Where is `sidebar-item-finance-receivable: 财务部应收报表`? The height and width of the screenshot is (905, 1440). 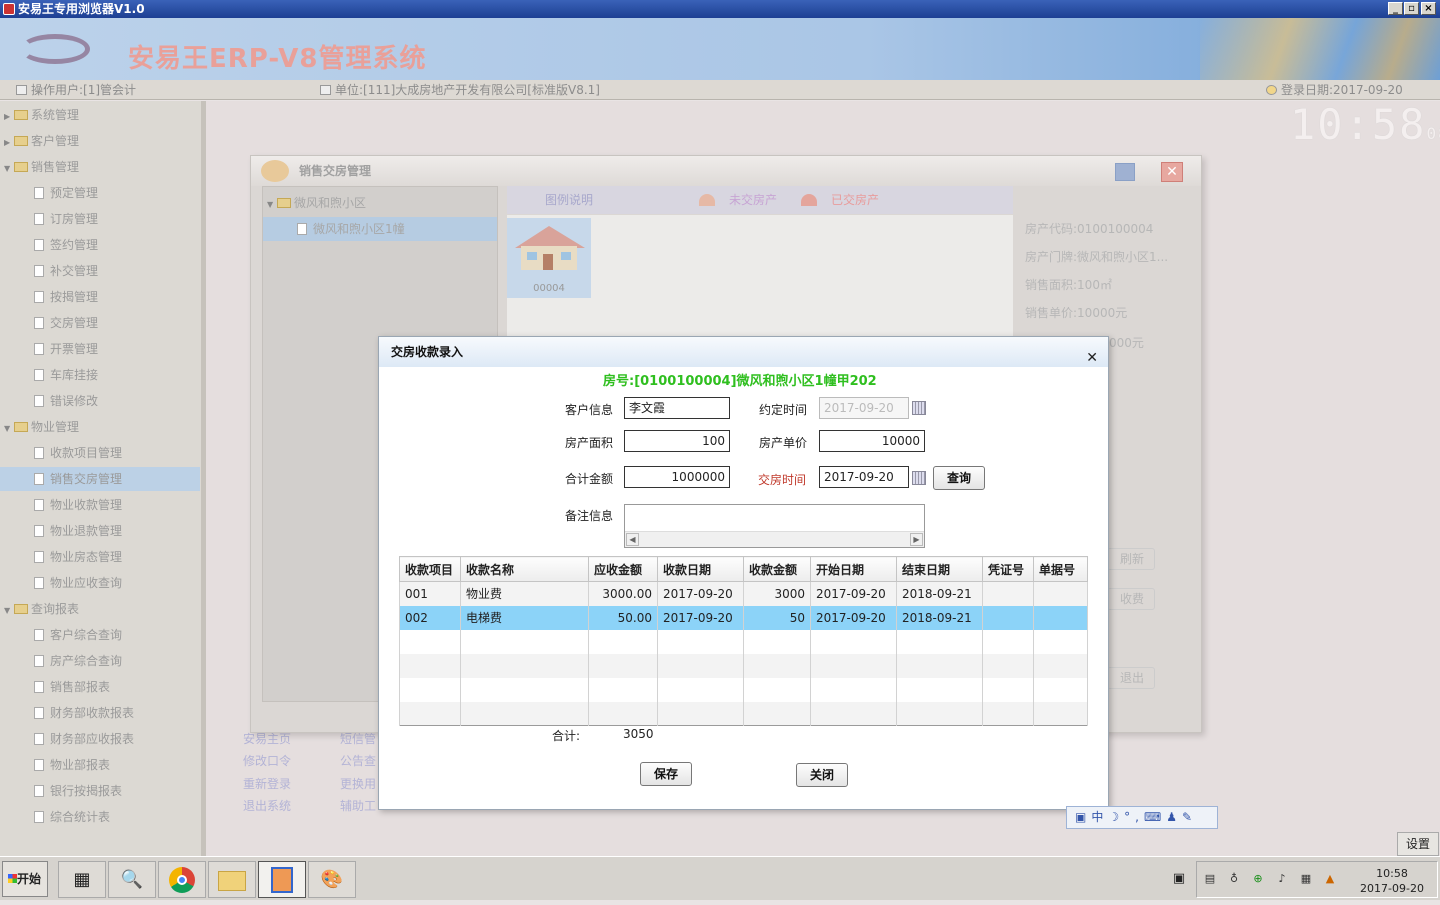 sidebar-item-finance-receivable: 财务部应收报表 is located at coordinates (84, 739).